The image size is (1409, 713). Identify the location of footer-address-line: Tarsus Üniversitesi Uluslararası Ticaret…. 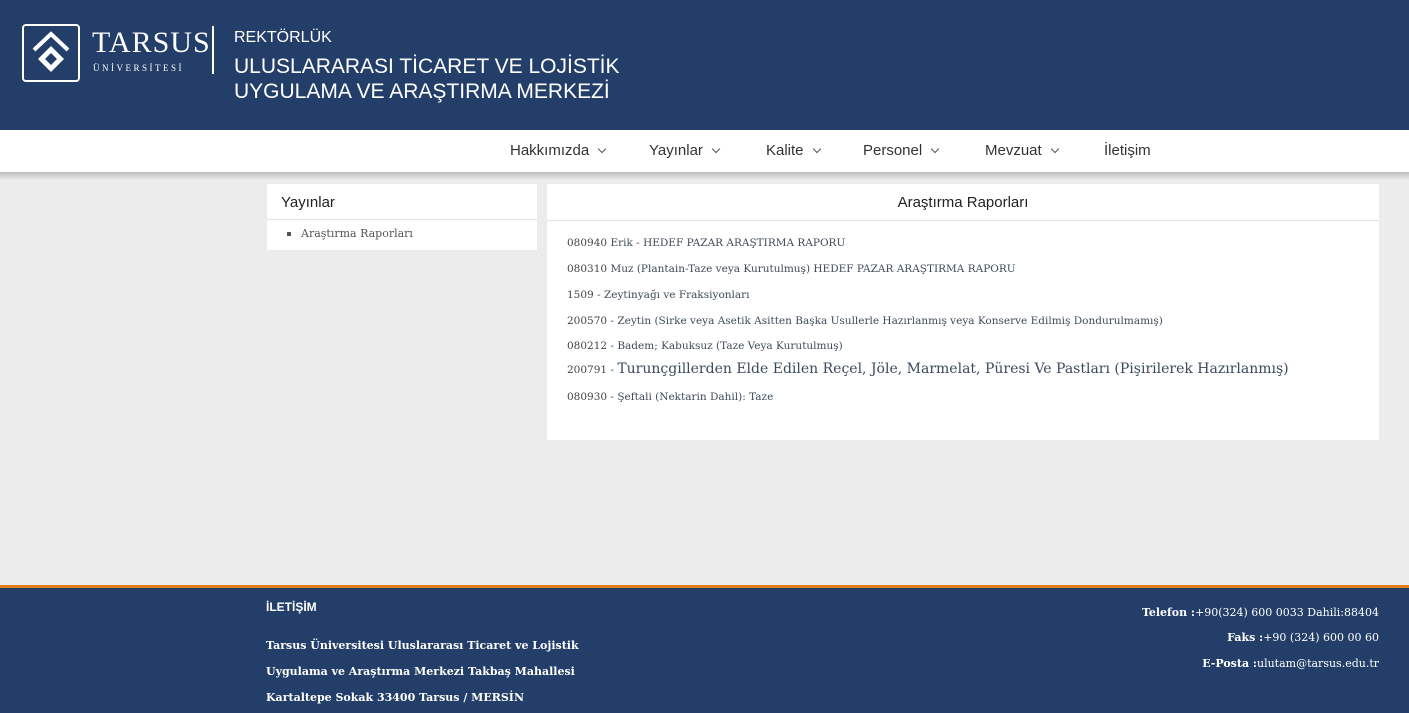
(422, 645).